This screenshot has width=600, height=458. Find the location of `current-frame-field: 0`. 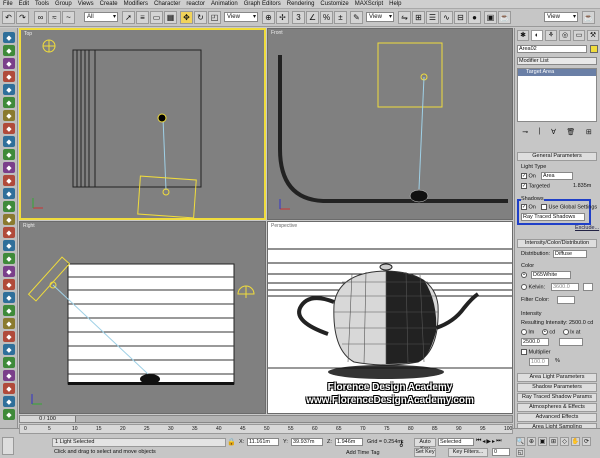

current-frame-field: 0 is located at coordinates (501, 452).